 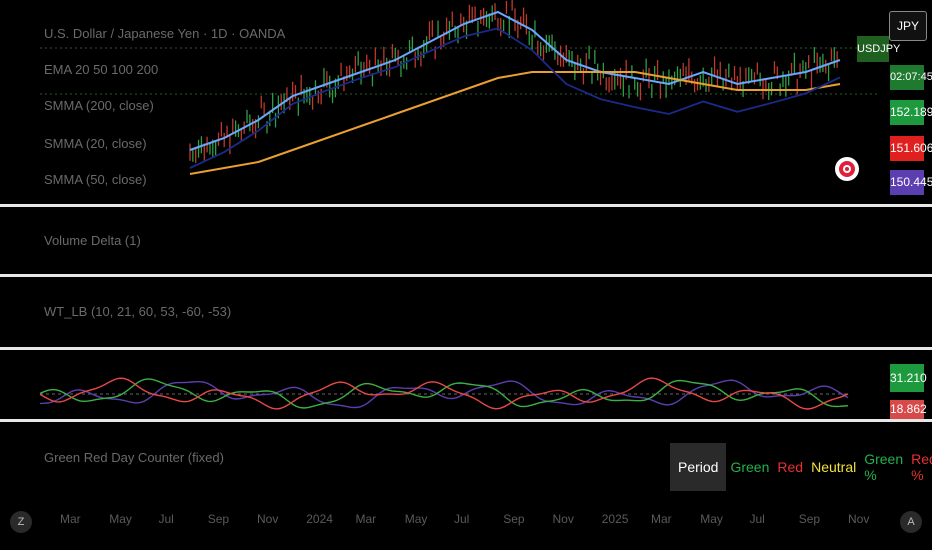 What do you see at coordinates (165, 33) in the screenshot?
I see `symbol-title: U.S. Dollar / Japanese Yen · 1D · OANDA` at bounding box center [165, 33].